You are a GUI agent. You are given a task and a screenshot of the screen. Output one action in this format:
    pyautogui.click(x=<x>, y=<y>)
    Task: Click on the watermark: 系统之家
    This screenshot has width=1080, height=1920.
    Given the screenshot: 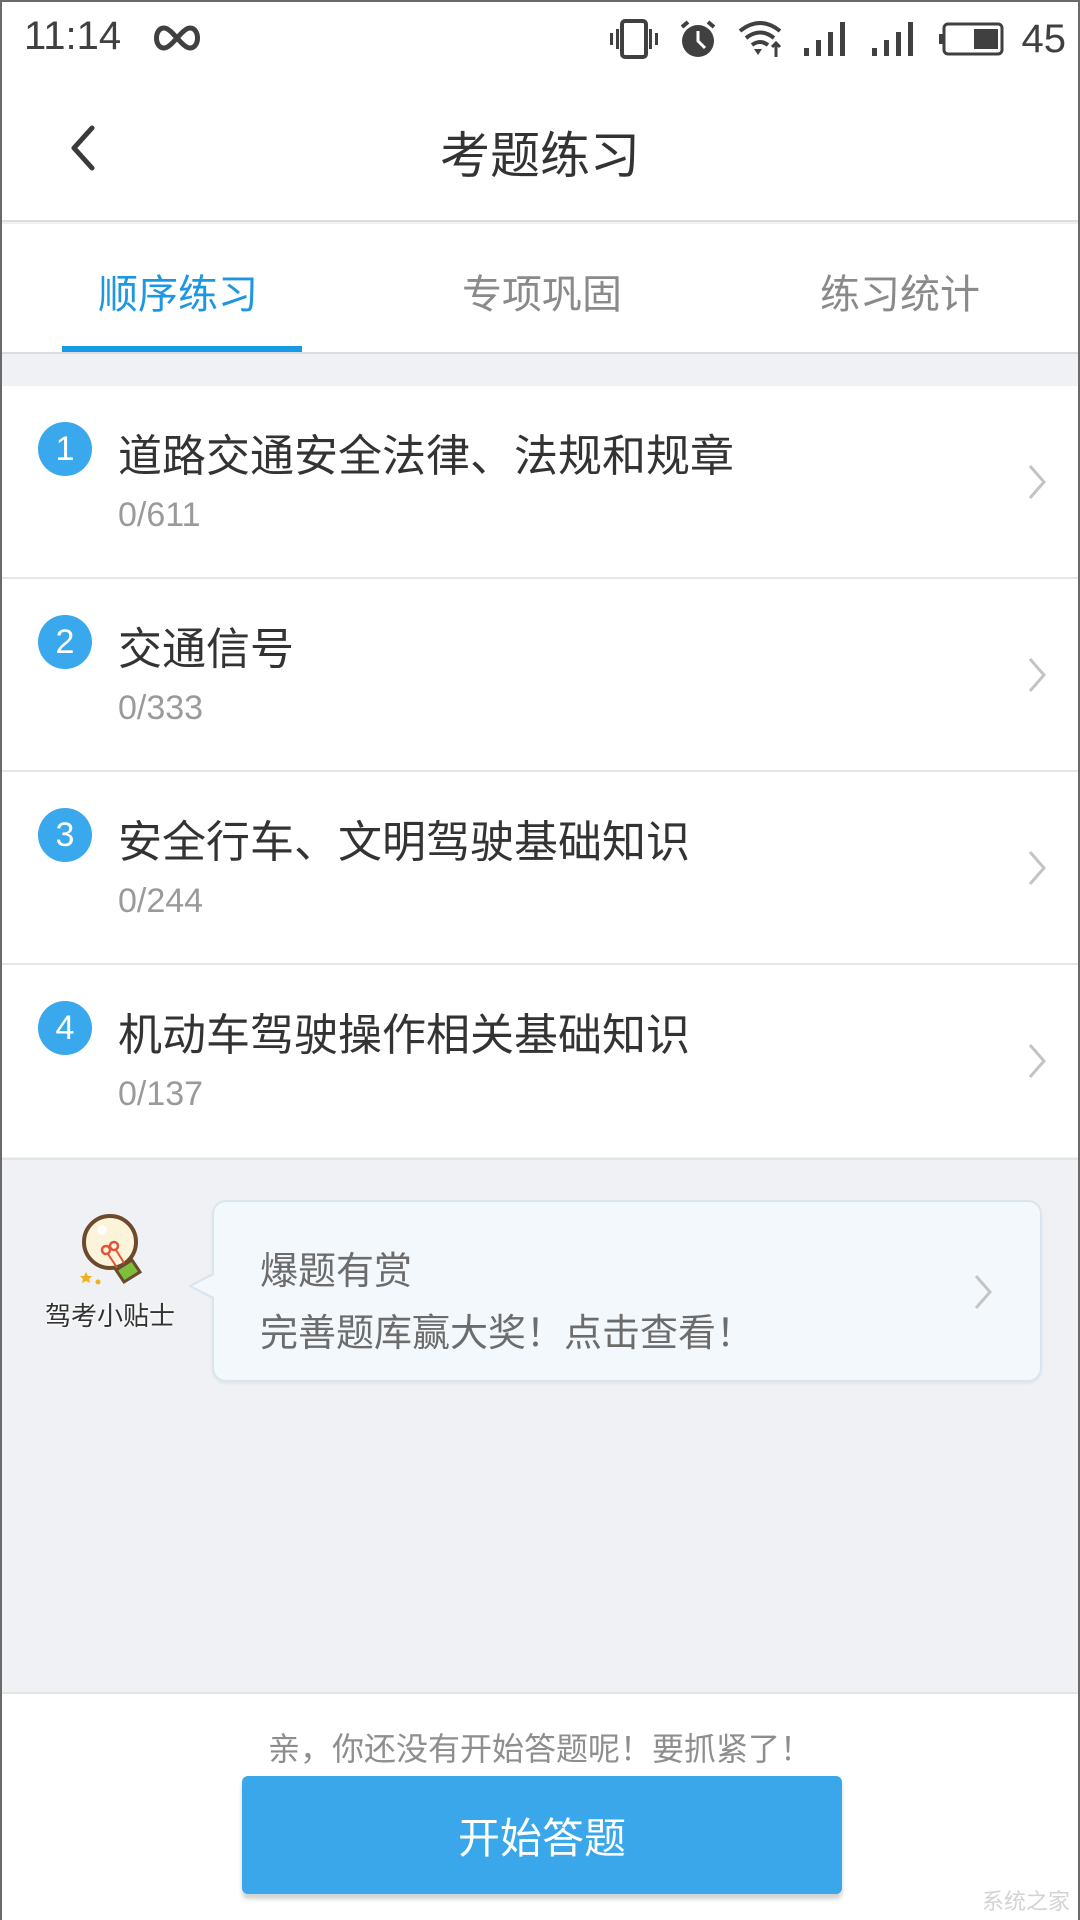 What is the action you would take?
    pyautogui.click(x=1025, y=1902)
    